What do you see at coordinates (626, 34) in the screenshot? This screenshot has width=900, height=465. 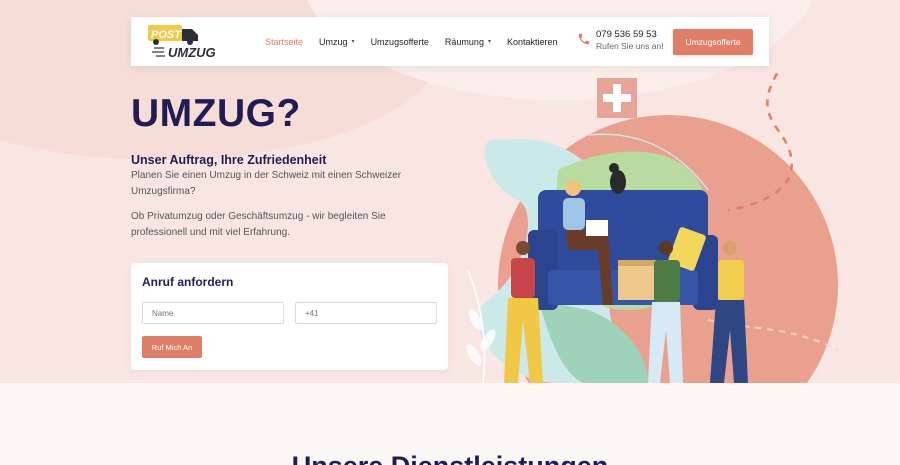 I see `phone-number: 079 536 59 53` at bounding box center [626, 34].